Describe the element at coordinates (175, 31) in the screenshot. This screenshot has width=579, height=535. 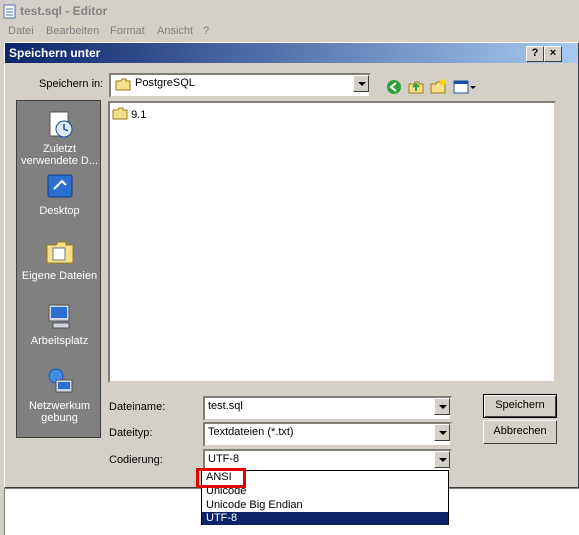
I see `menu-ansicht: Ansicht` at that location.